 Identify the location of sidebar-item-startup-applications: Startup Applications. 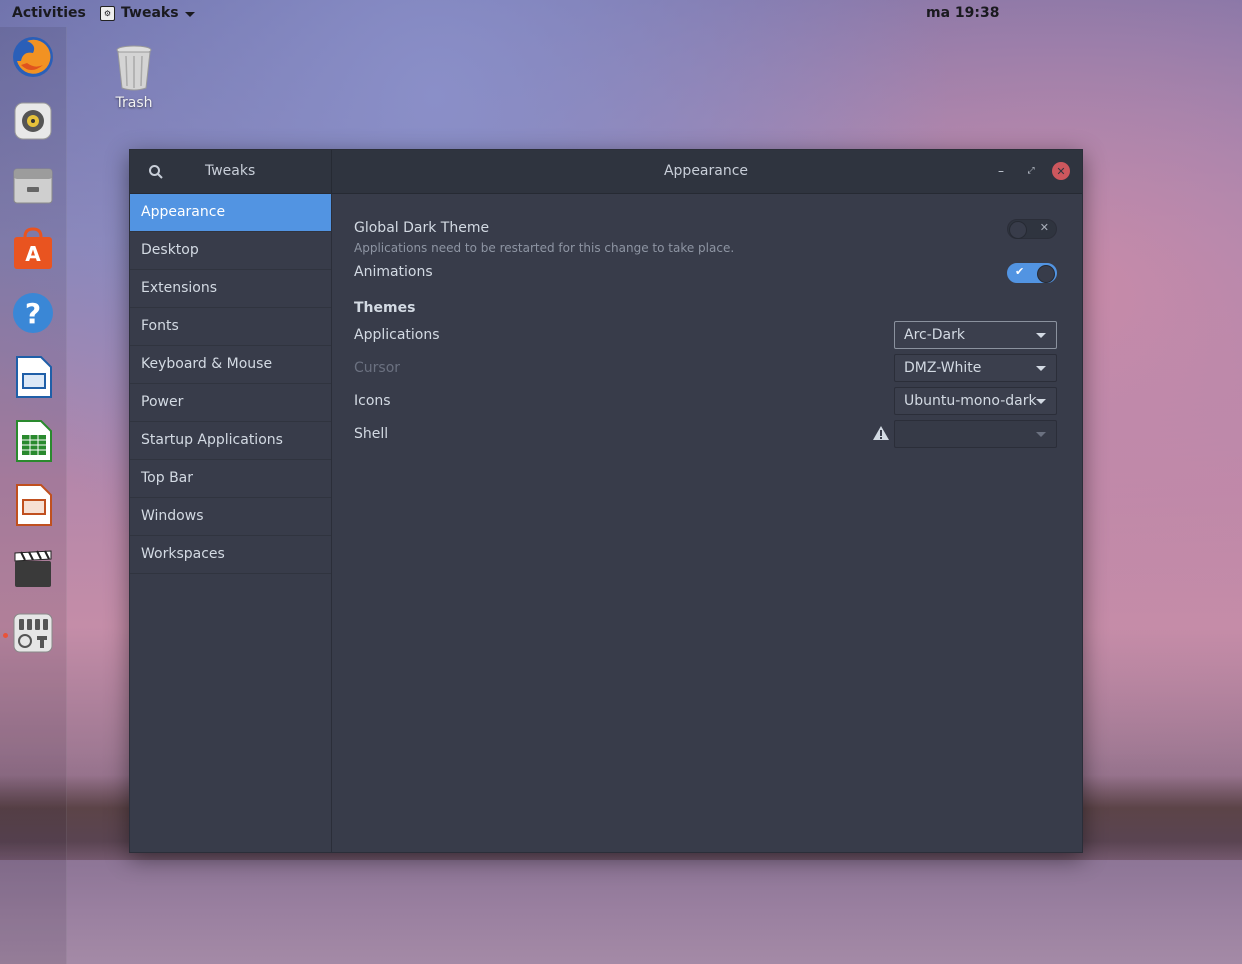
(230, 441).